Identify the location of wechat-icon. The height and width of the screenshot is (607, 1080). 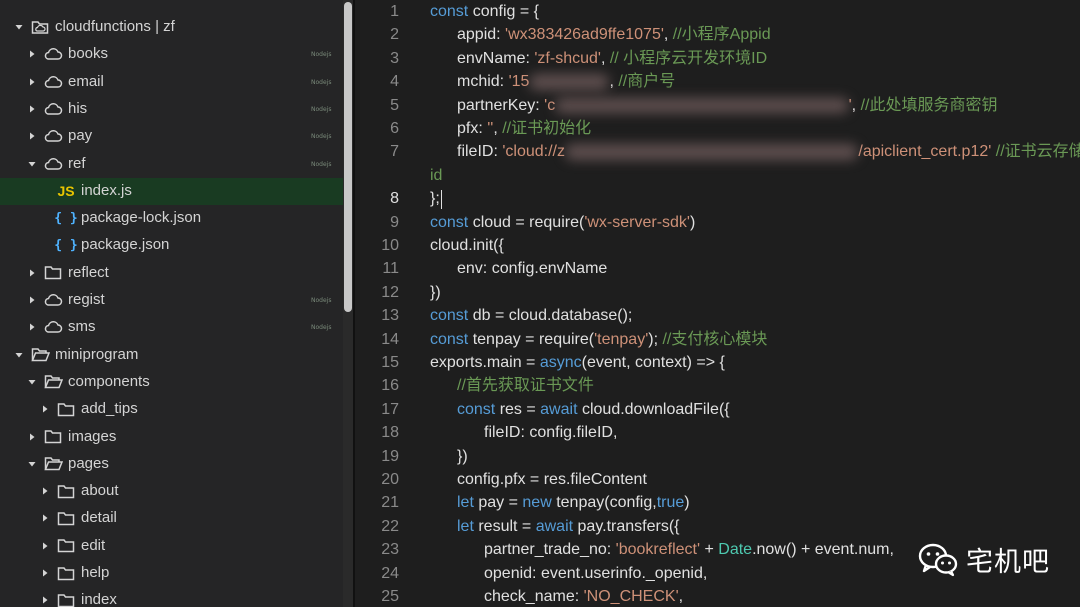
(938, 559).